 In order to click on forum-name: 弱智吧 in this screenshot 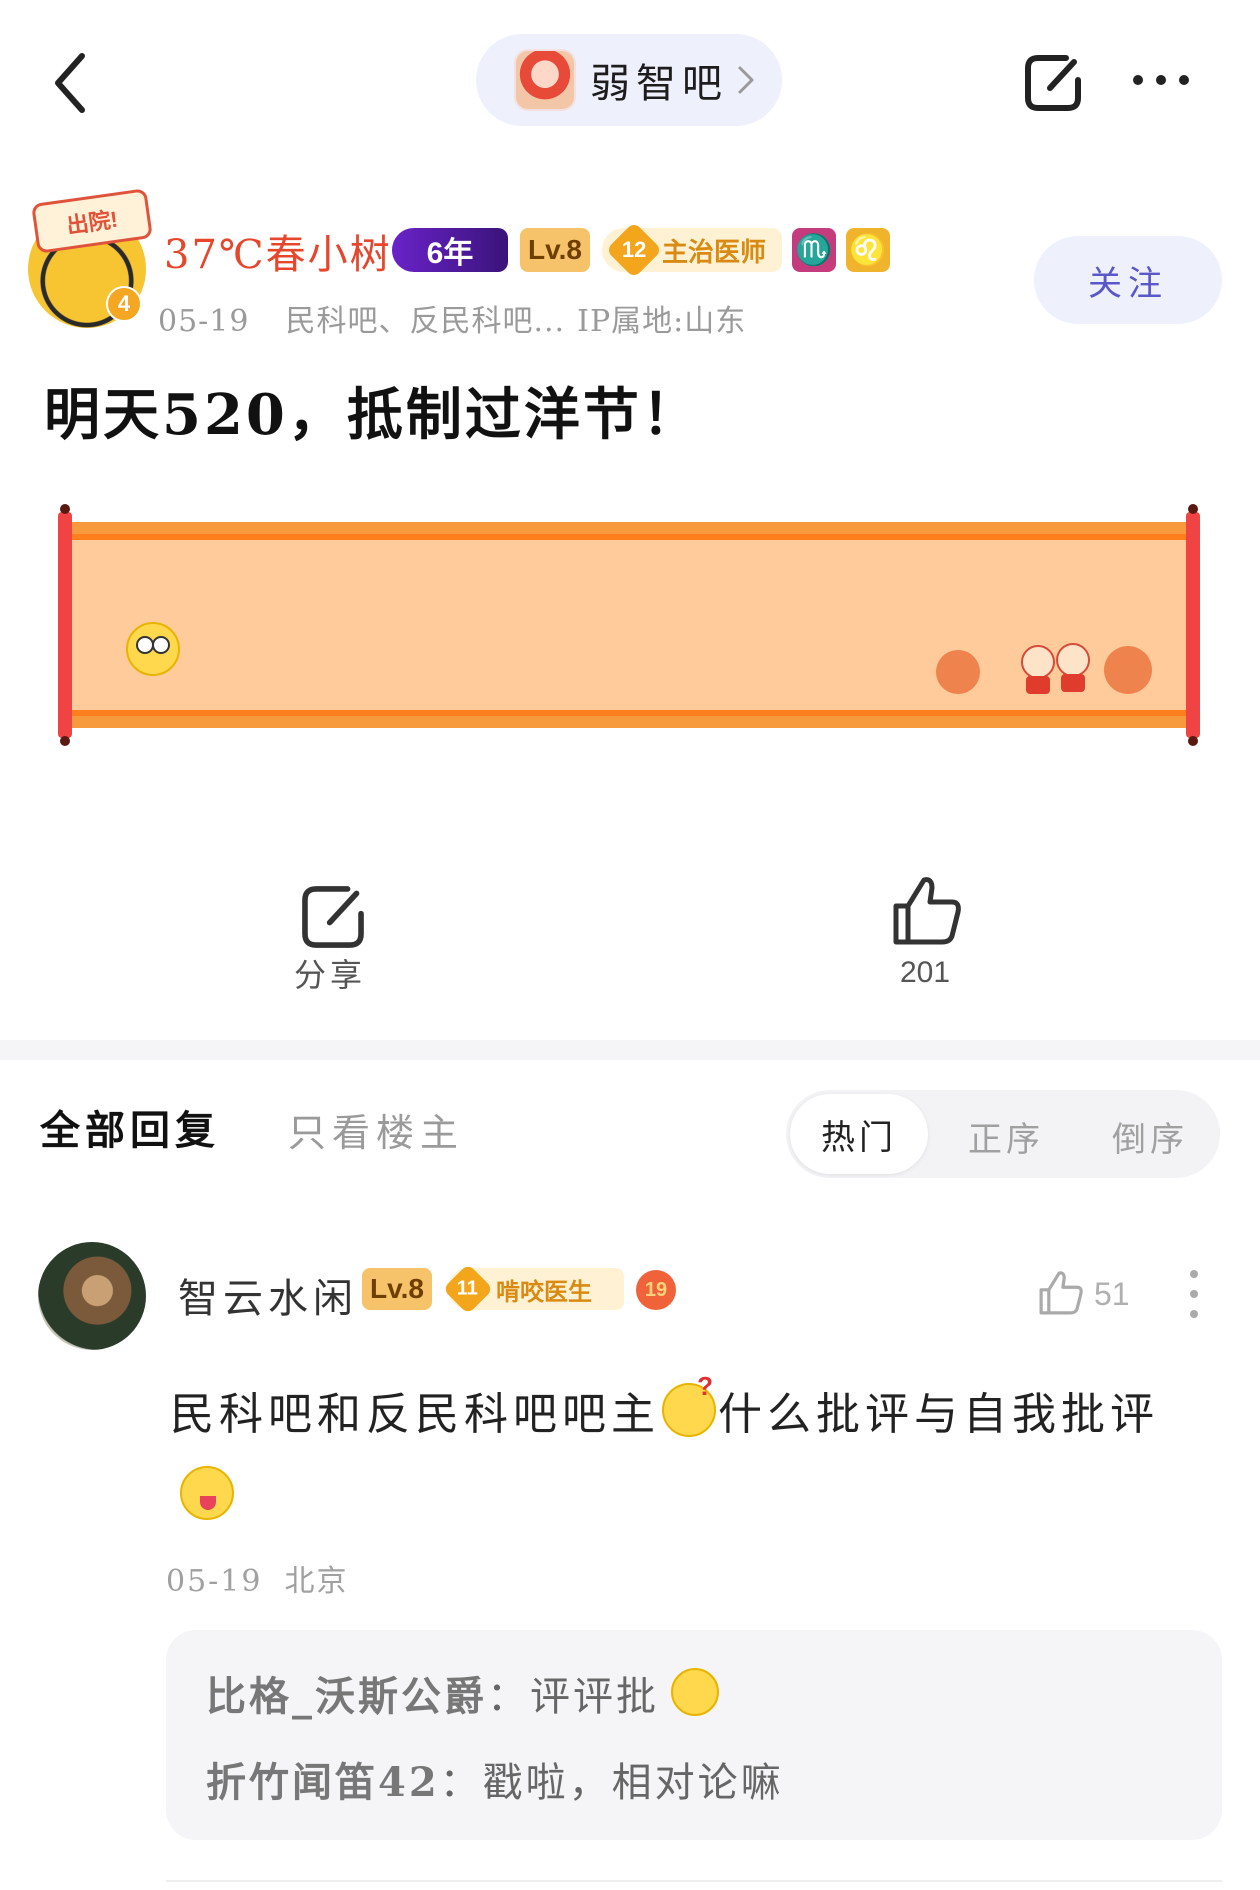, I will do `click(659, 84)`.